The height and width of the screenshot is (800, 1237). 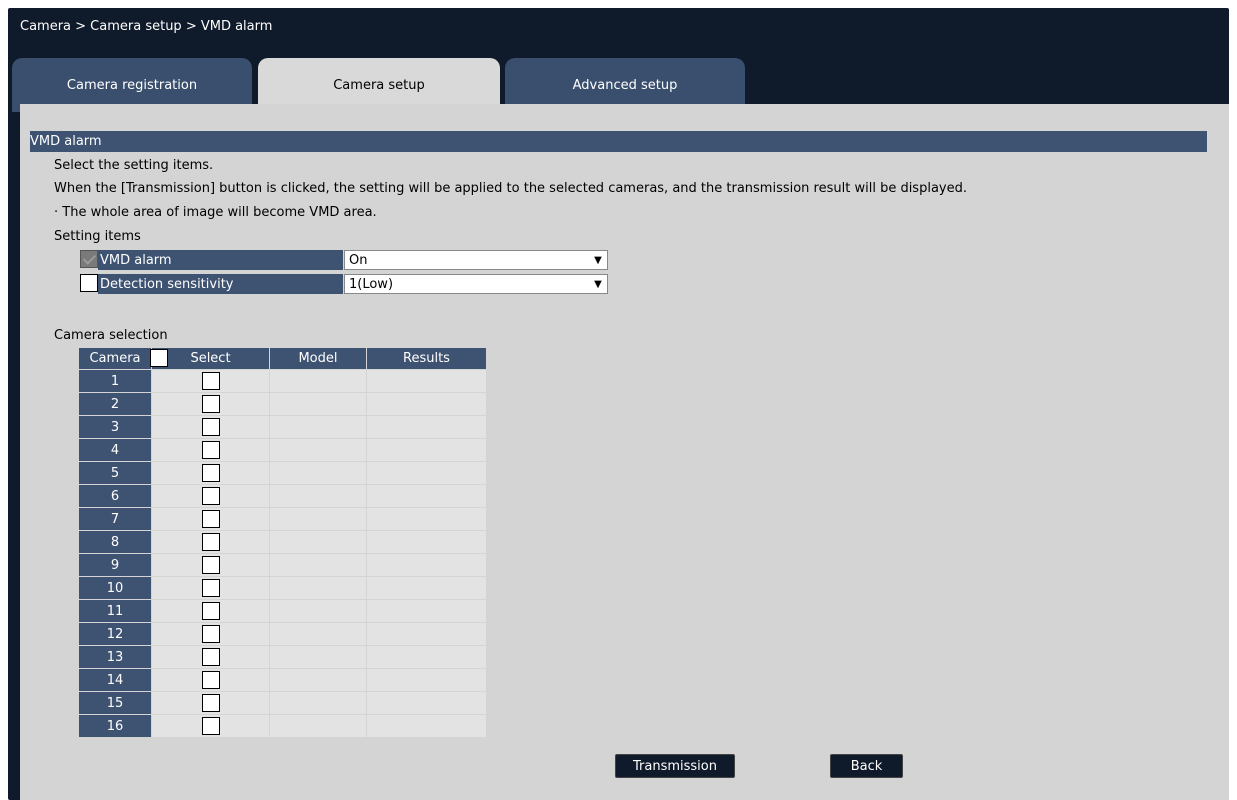 I want to click on table-row: 15, so click(x=282, y=703).